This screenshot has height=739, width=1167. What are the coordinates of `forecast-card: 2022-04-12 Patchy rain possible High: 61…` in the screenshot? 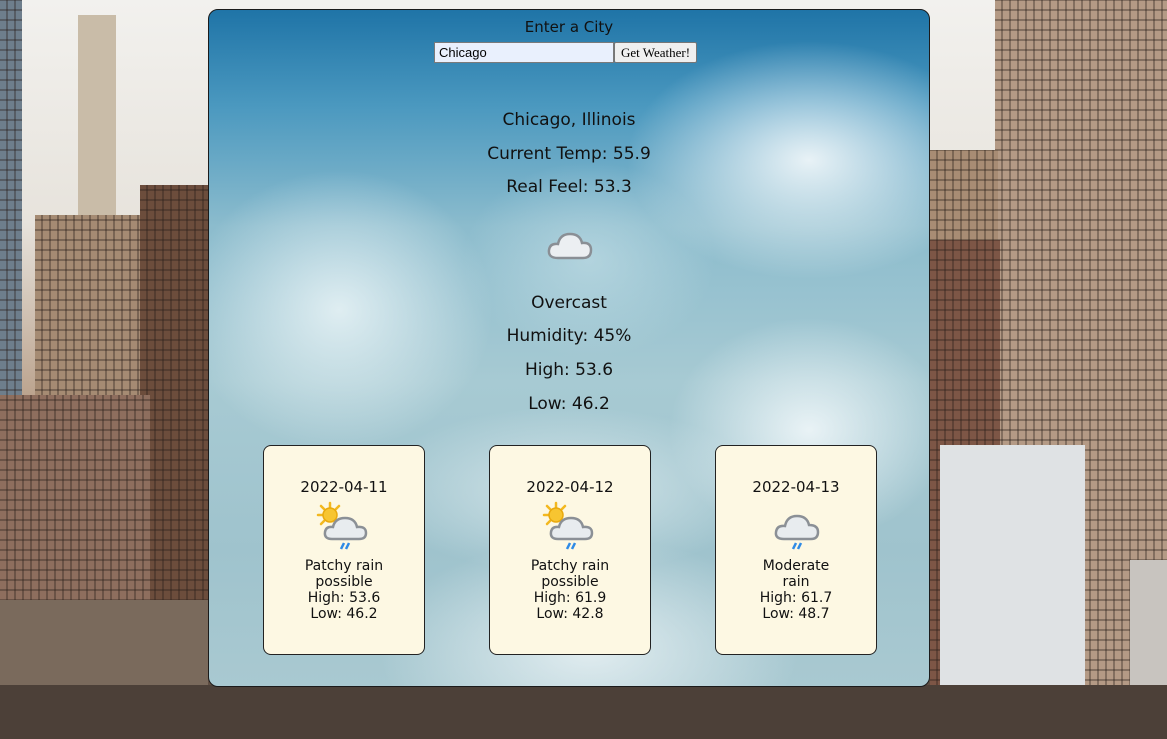 It's located at (570, 550).